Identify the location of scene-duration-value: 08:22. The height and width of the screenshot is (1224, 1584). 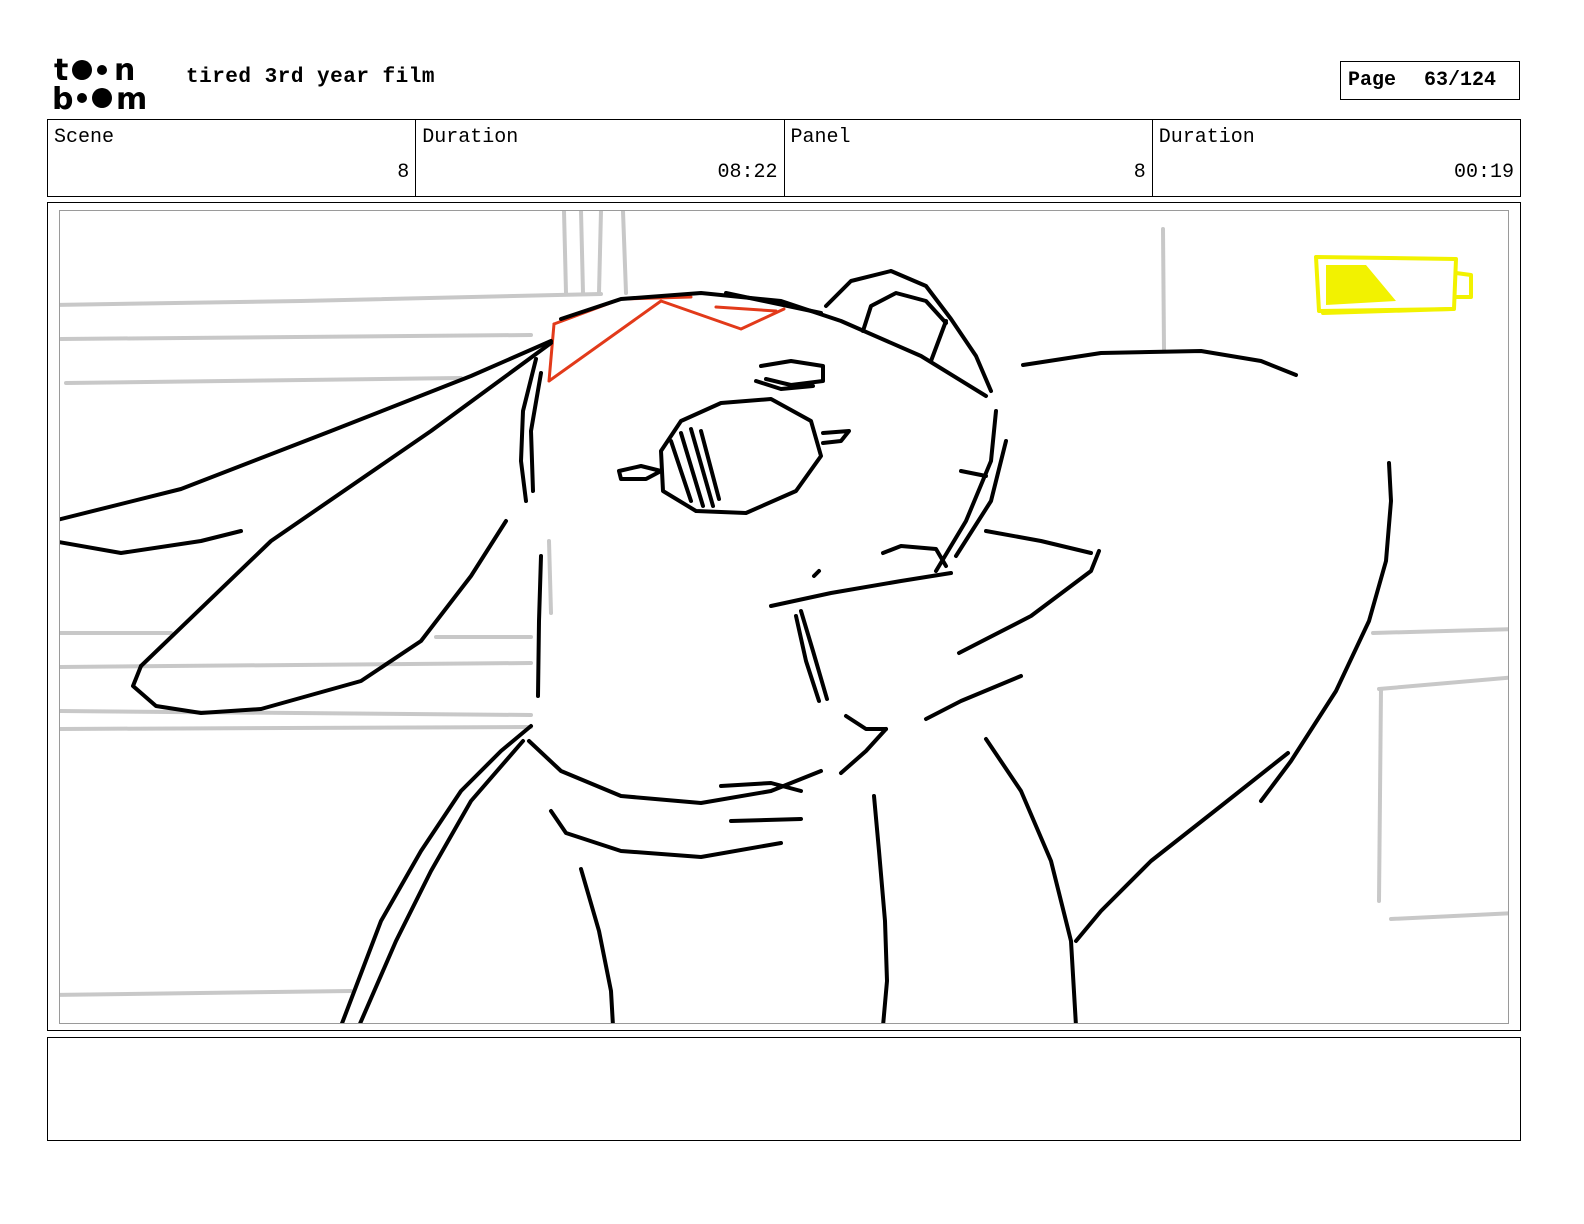
(747, 172).